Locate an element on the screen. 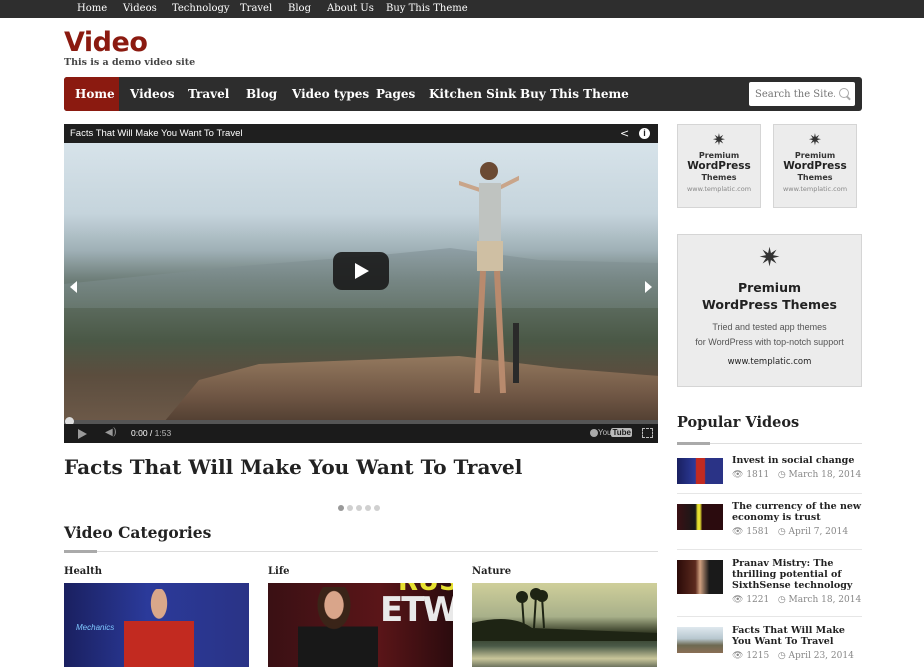 Image resolution: width=924 pixels, height=667 pixels. top-nav-technology: Technology is located at coordinates (201, 8).